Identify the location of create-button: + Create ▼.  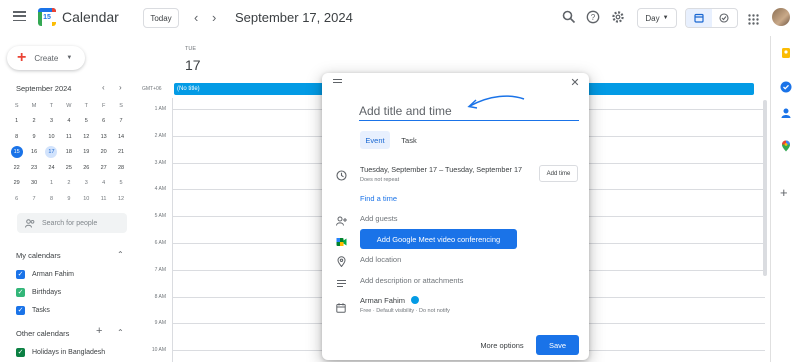
(46, 58).